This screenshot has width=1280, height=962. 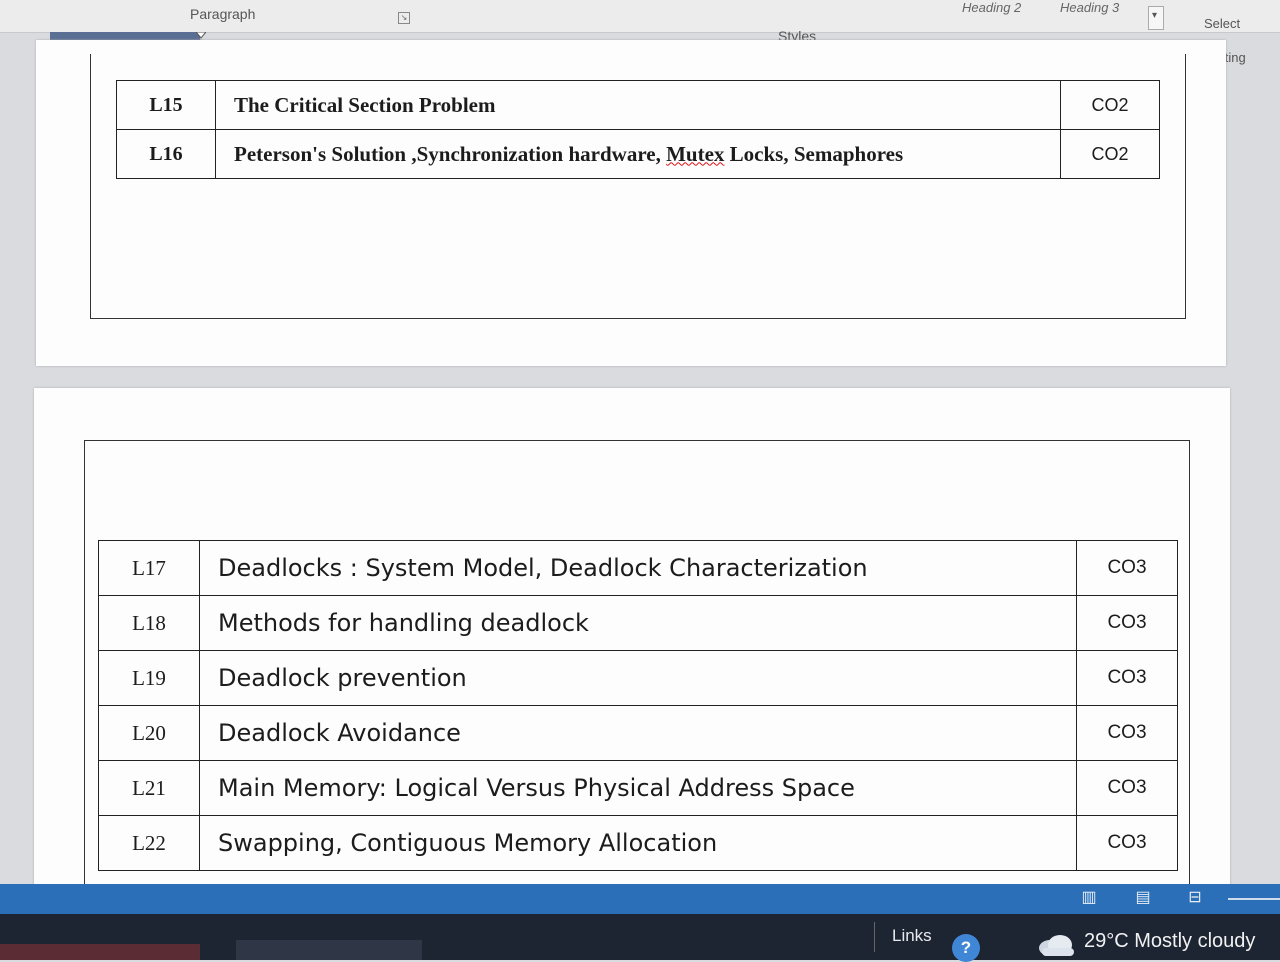 What do you see at coordinates (1222, 23) in the screenshot?
I see `select-button: Select` at bounding box center [1222, 23].